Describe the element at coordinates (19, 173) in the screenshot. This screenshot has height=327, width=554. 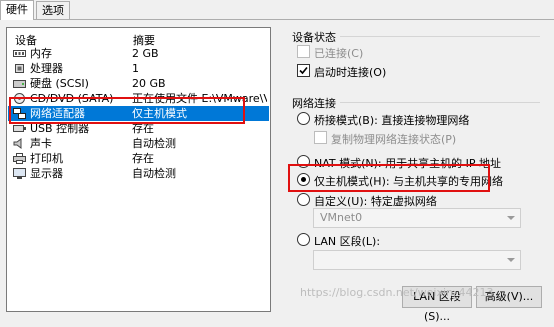
I see `display-icon` at that location.